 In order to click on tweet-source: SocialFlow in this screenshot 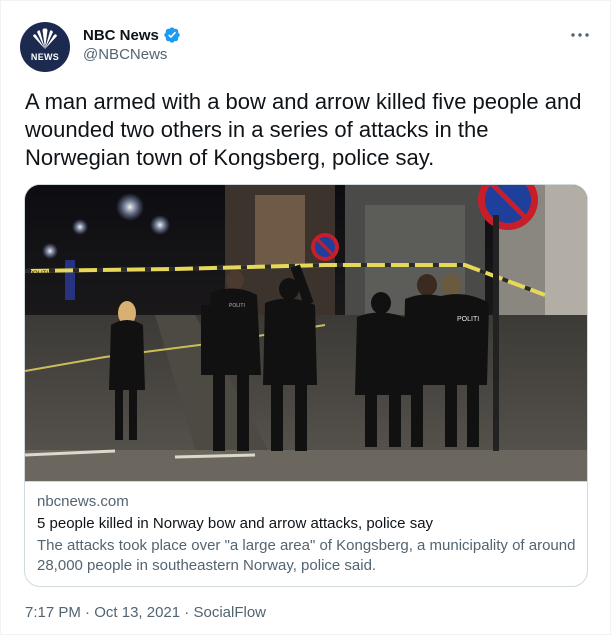, I will do `click(229, 612)`.